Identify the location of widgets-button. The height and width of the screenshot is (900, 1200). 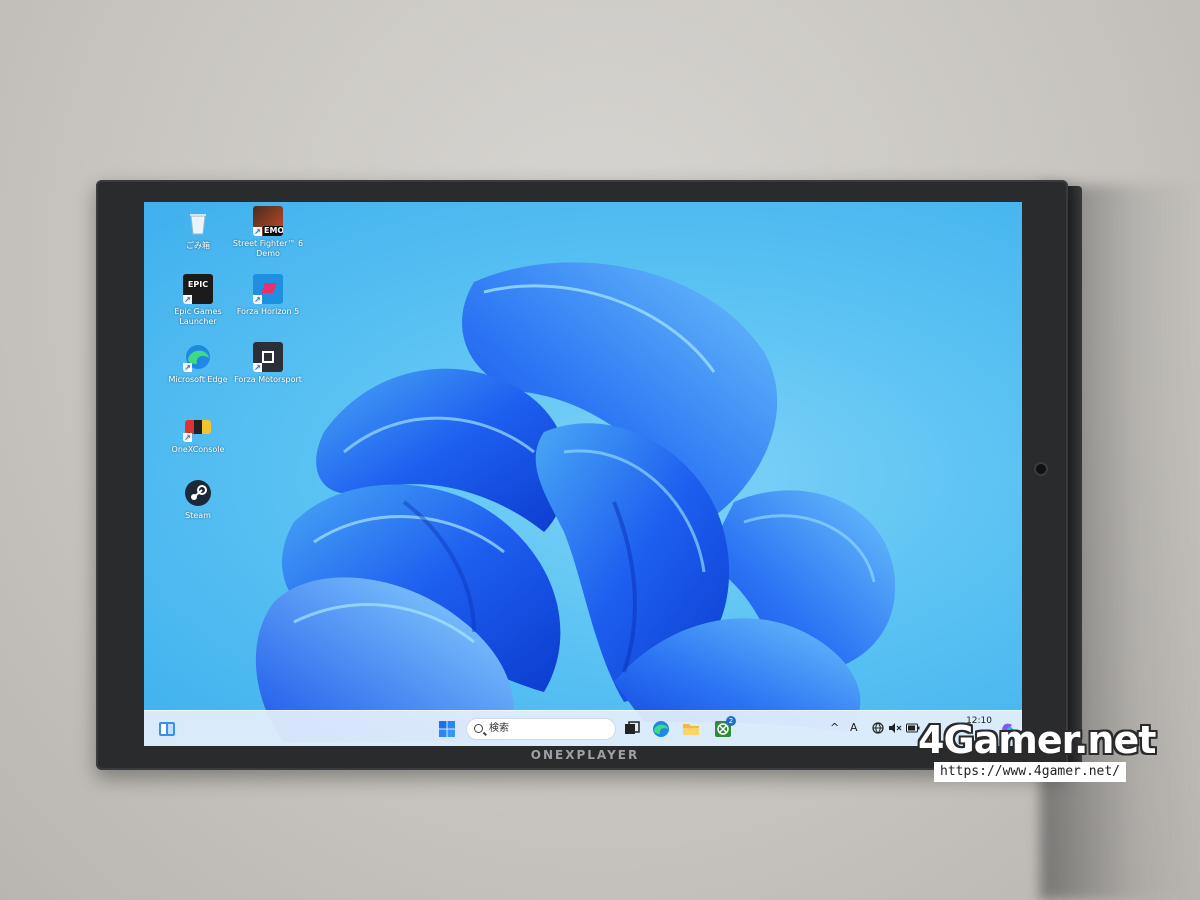
(167, 729).